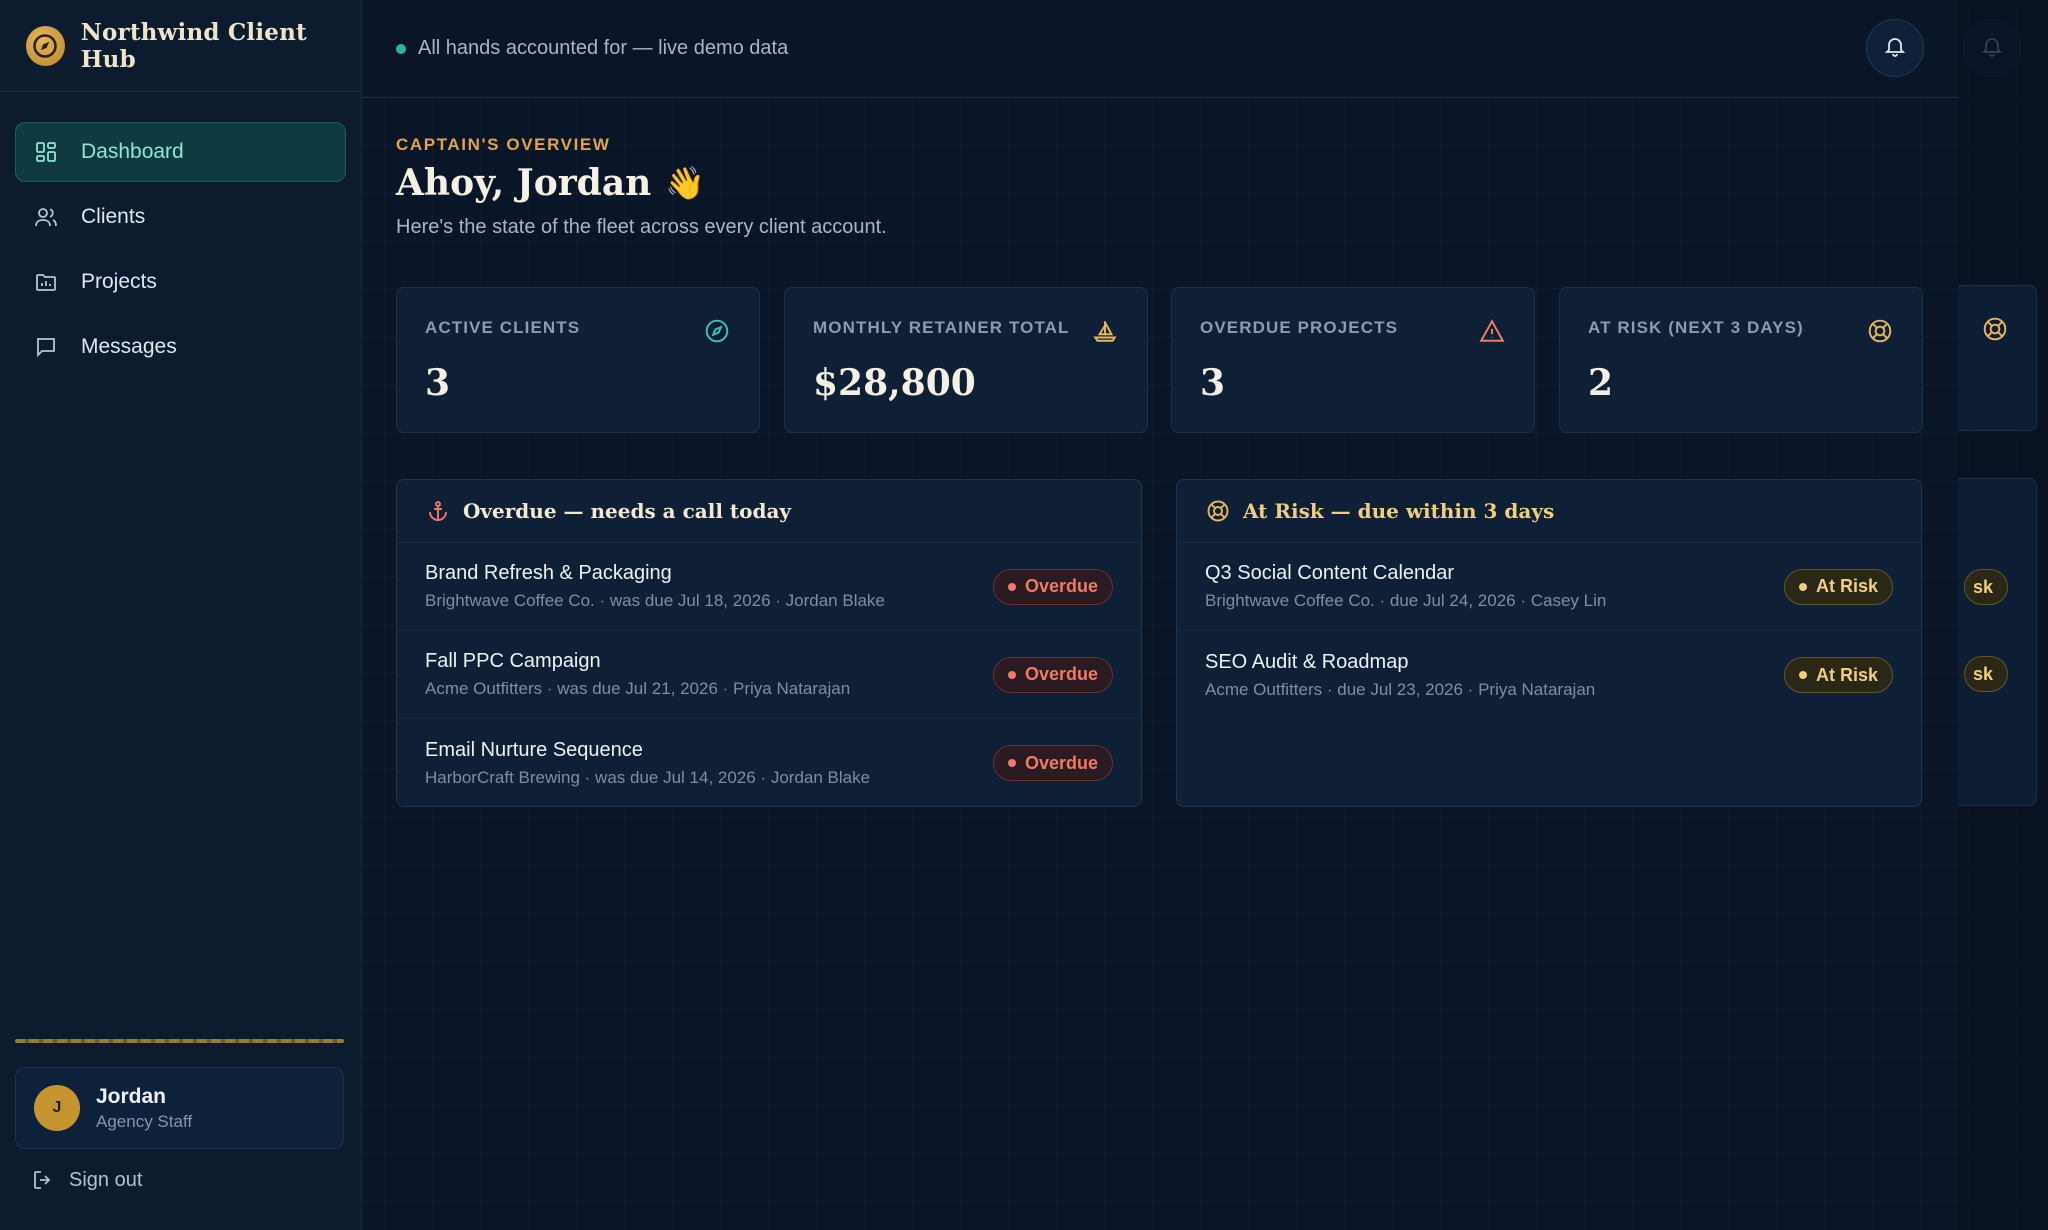 The image size is (2048, 1230). Describe the element at coordinates (1160, 49) in the screenshot. I see `top-bar: All hands accounted for — live demo data` at that location.